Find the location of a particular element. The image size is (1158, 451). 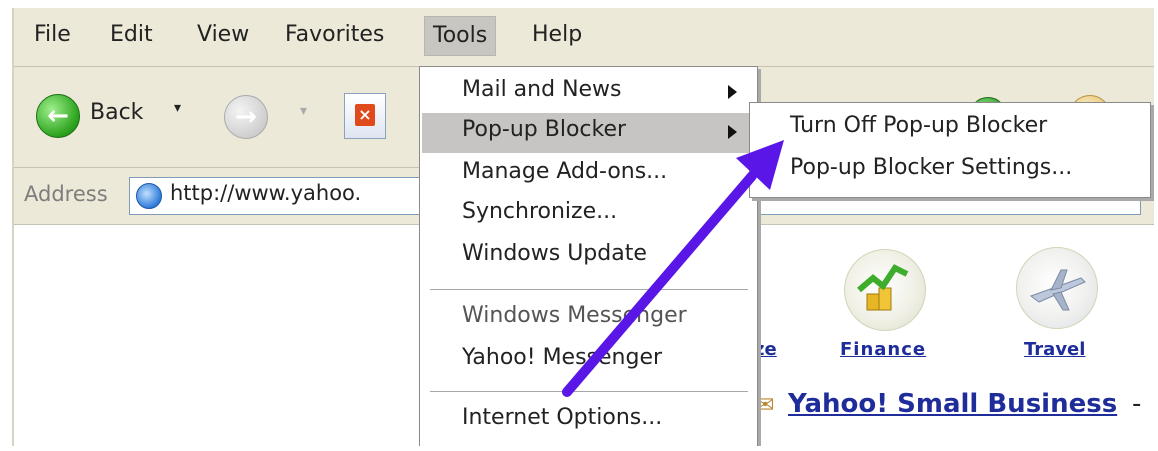

ie-page-icon is located at coordinates (149, 196).